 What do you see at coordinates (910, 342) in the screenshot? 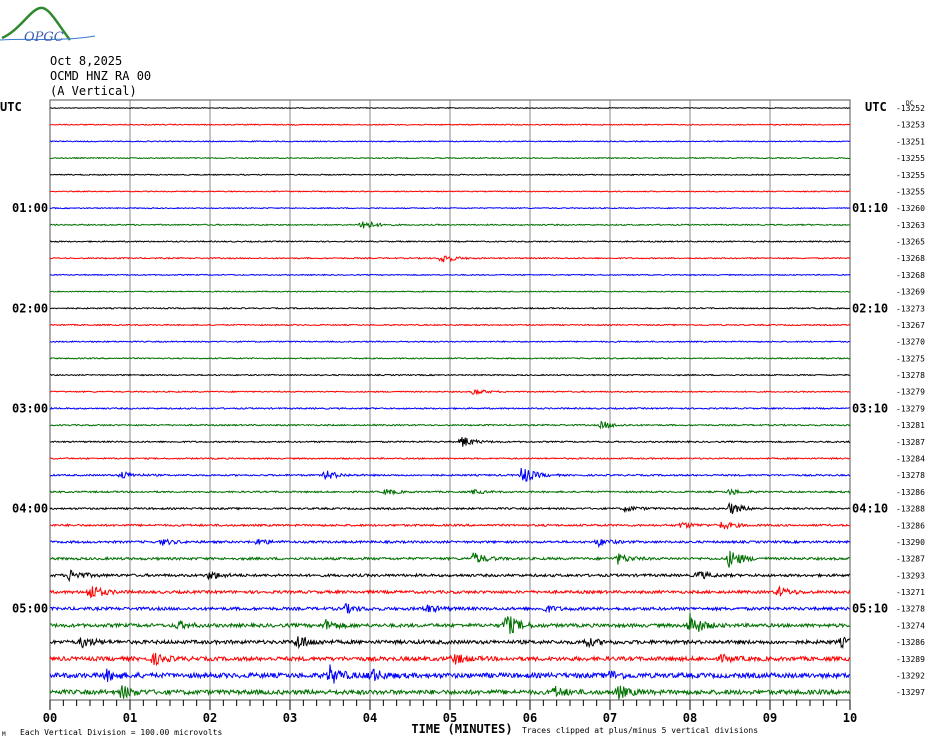
I see `dc-offset-label: -13270` at bounding box center [910, 342].